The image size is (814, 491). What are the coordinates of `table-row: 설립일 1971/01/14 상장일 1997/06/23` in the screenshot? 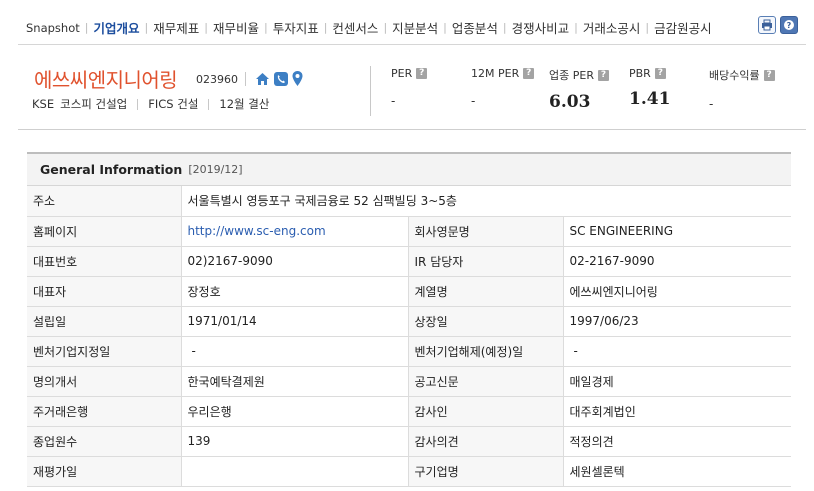 It's located at (409, 321).